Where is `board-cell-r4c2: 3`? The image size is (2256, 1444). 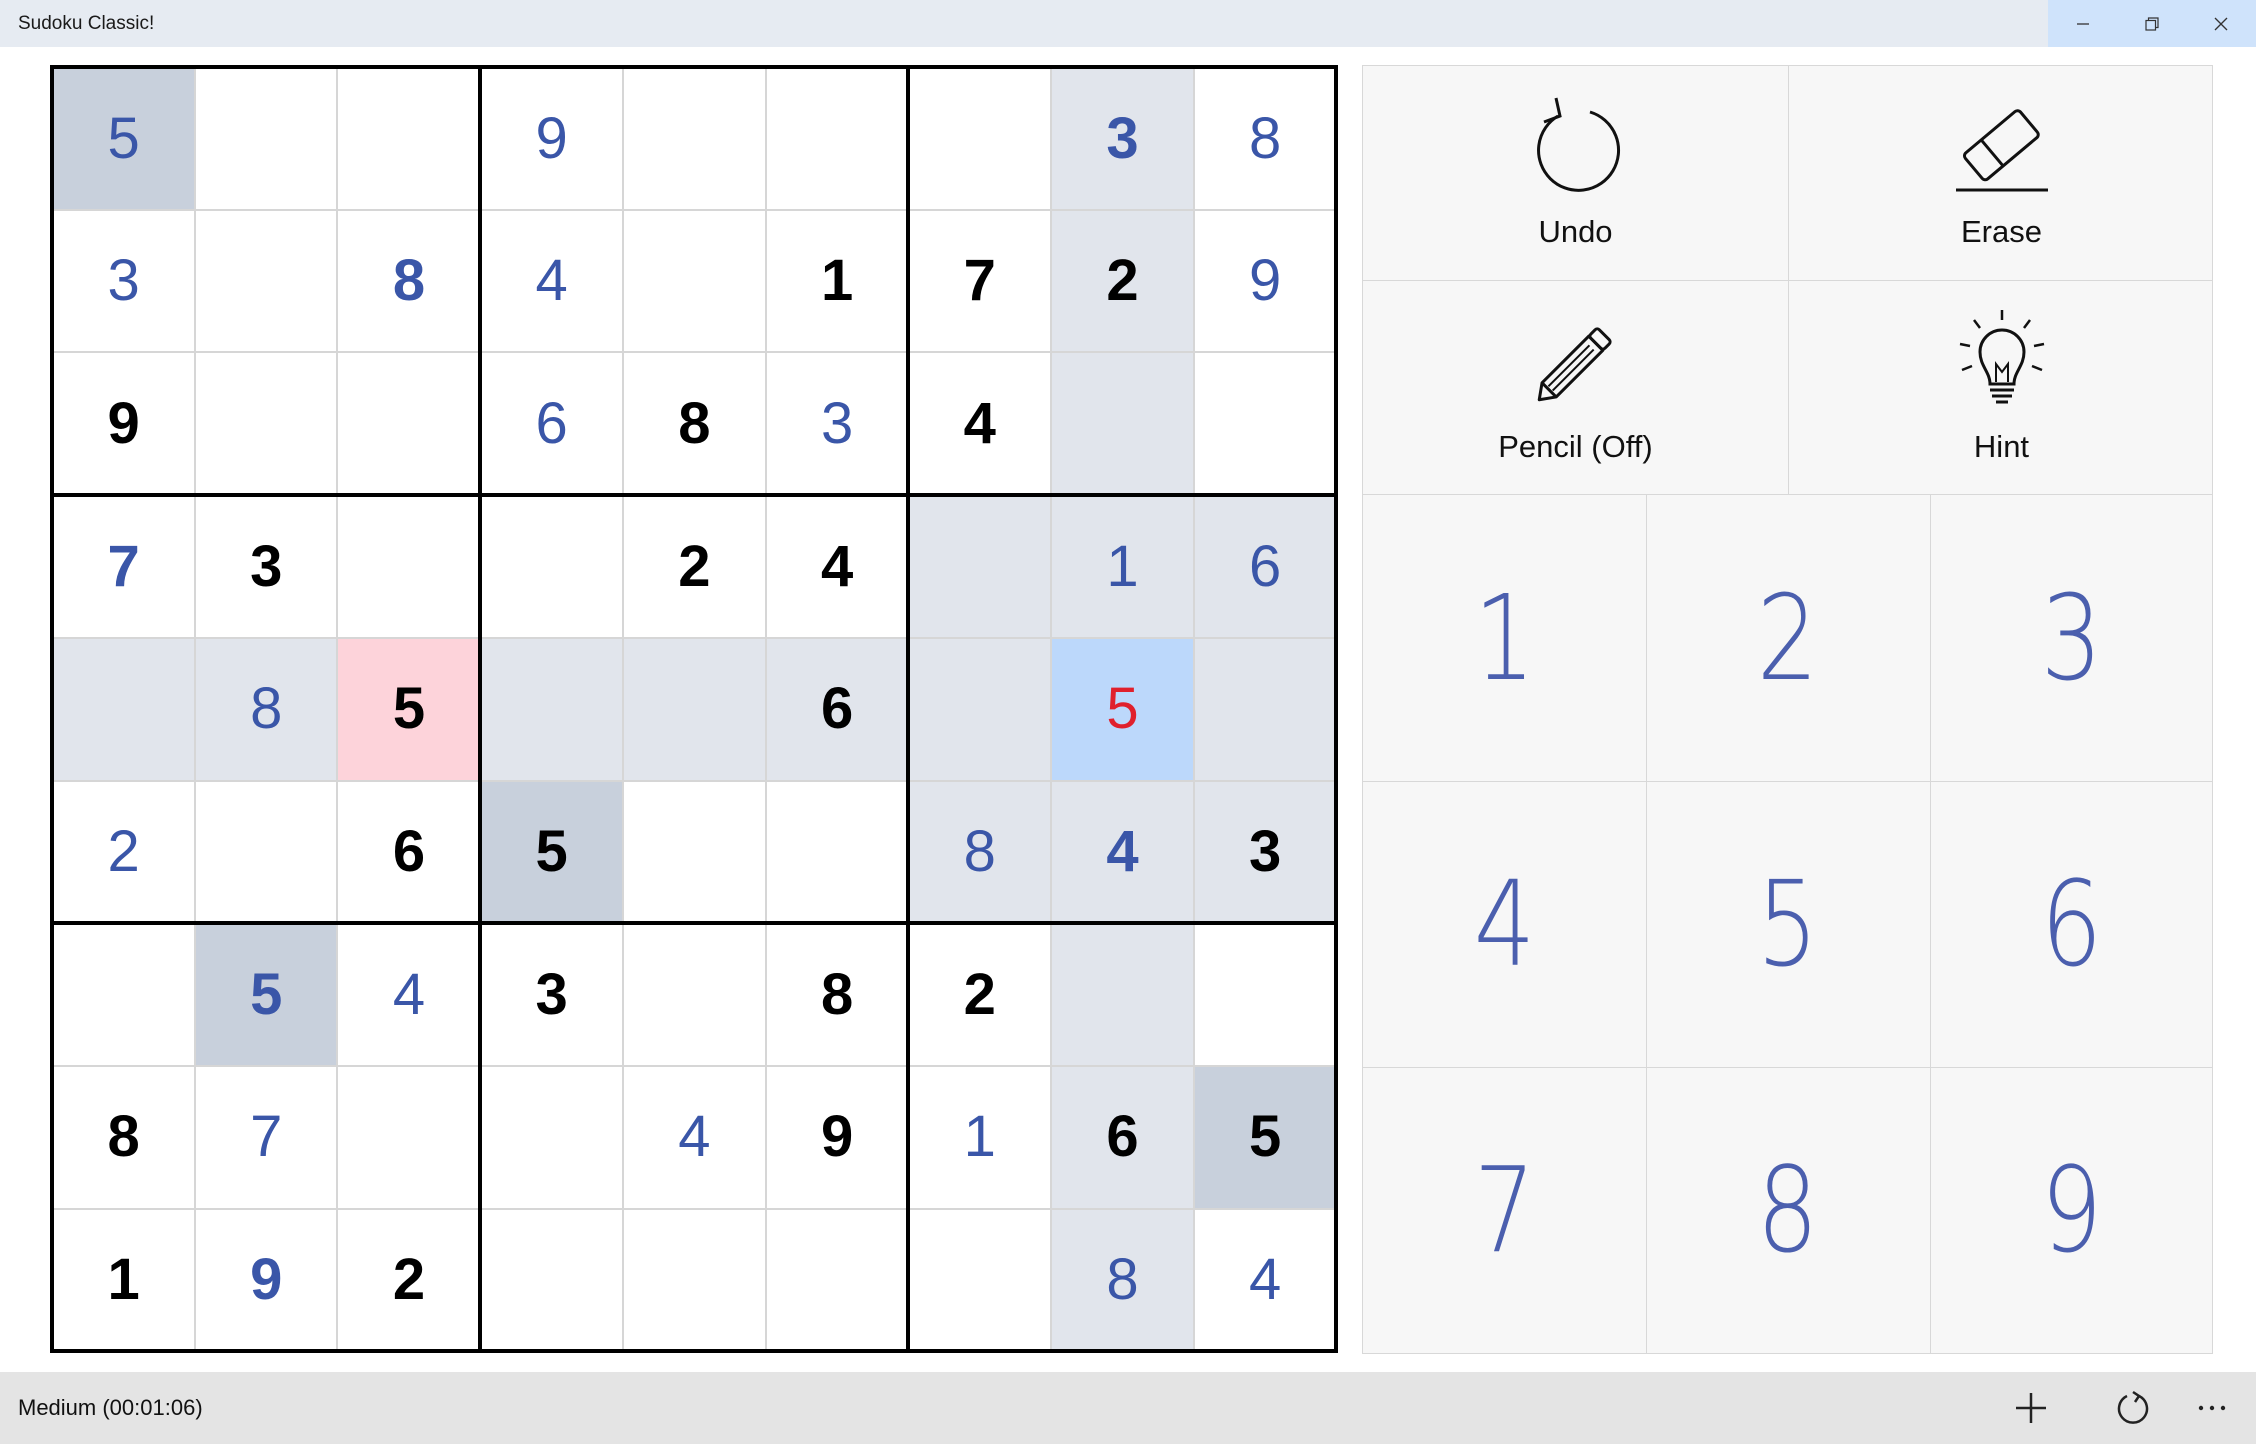 board-cell-r4c2: 3 is located at coordinates (266, 567).